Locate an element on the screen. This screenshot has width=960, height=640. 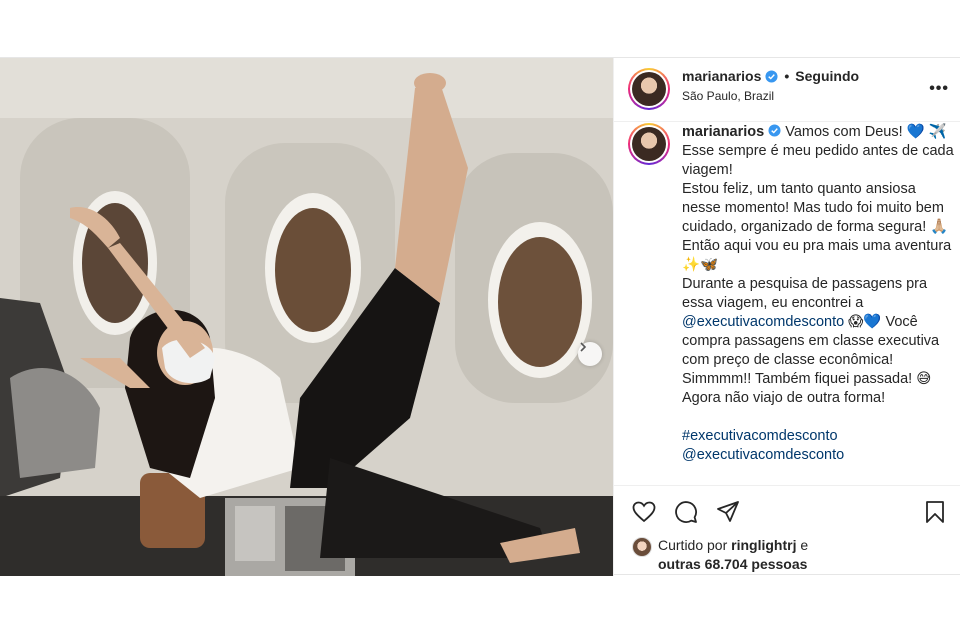
mention-link-2: @executivacomdesconto is located at coordinates (818, 455).